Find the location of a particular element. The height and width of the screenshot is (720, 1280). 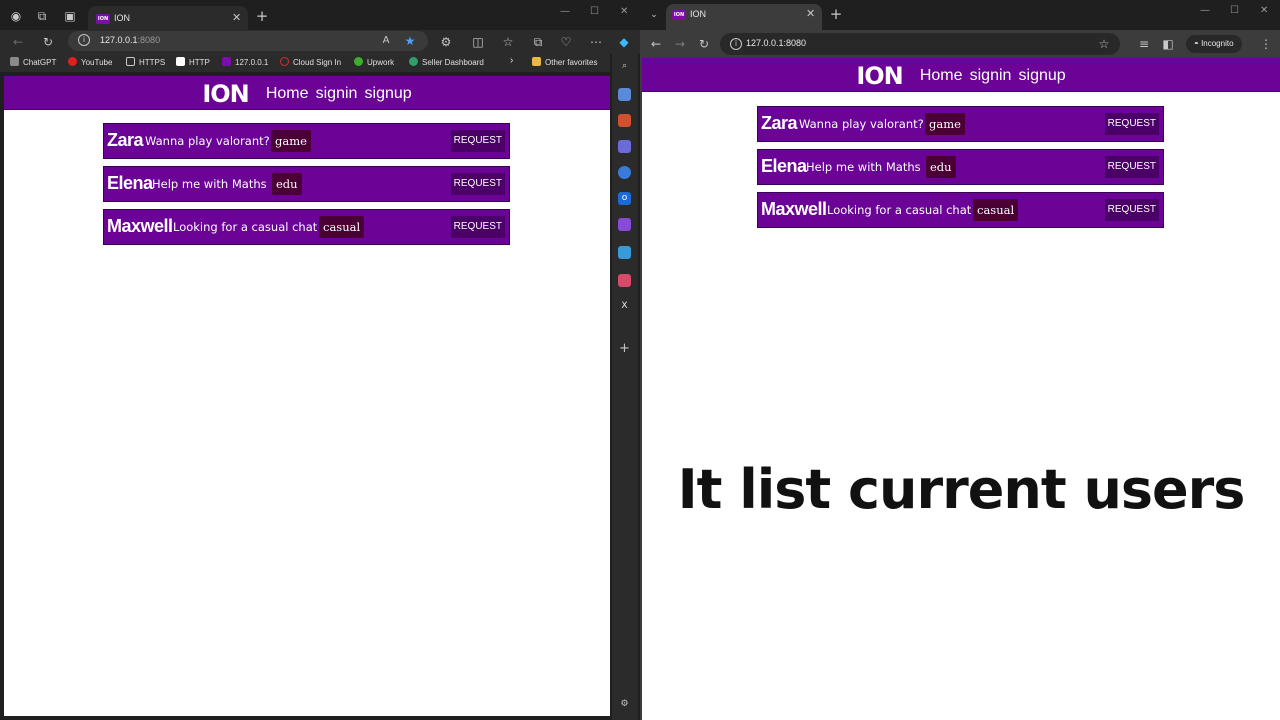

bookmark-localhost: 127.0.0.1 is located at coordinates (245, 63).